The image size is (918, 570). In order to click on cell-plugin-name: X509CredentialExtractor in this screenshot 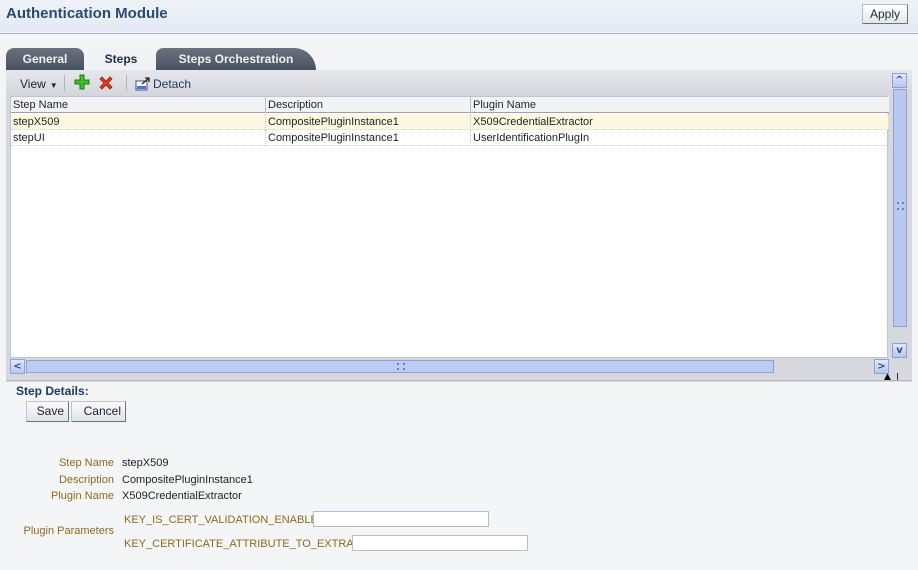, I will do `click(680, 122)`.